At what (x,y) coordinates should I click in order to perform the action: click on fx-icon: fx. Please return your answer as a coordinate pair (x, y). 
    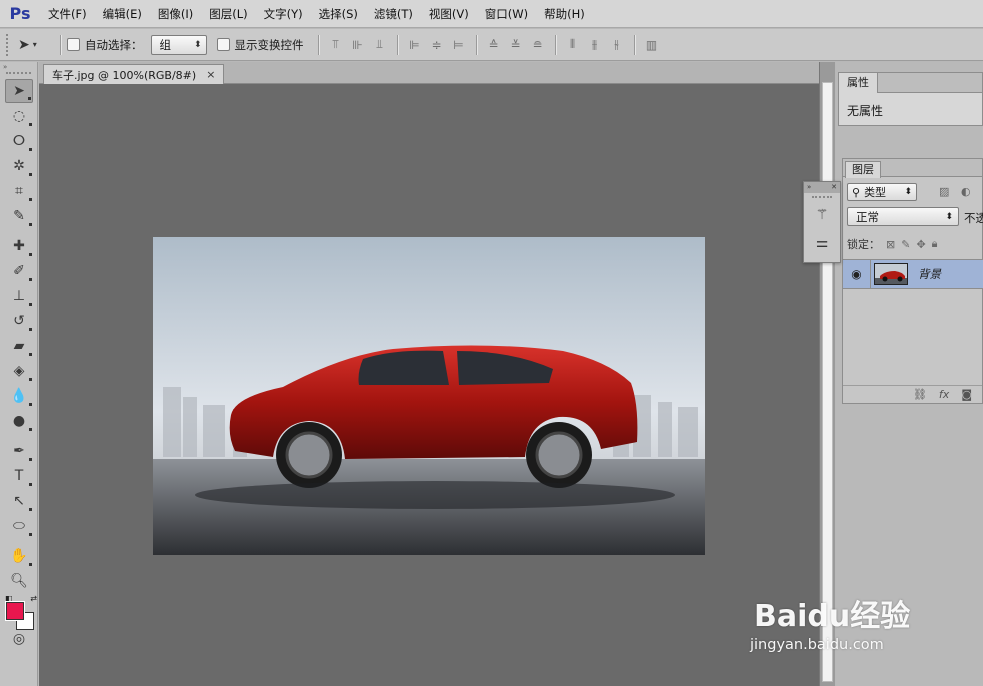
    Looking at the image, I should click on (944, 394).